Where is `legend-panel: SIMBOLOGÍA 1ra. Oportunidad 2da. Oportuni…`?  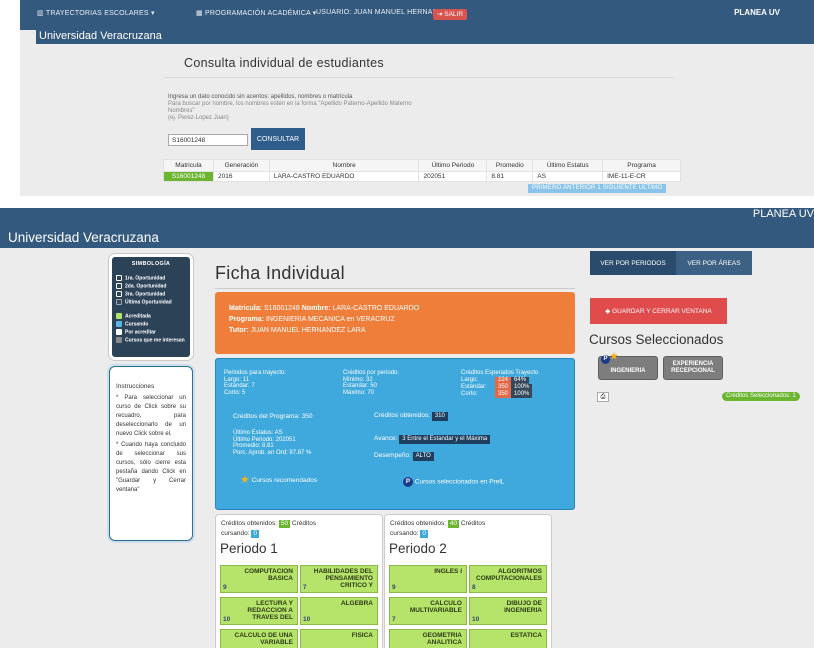
legend-panel: SIMBOLOGÍA 1ra. Oportunidad 2da. Oportuni… is located at coordinates (151, 307).